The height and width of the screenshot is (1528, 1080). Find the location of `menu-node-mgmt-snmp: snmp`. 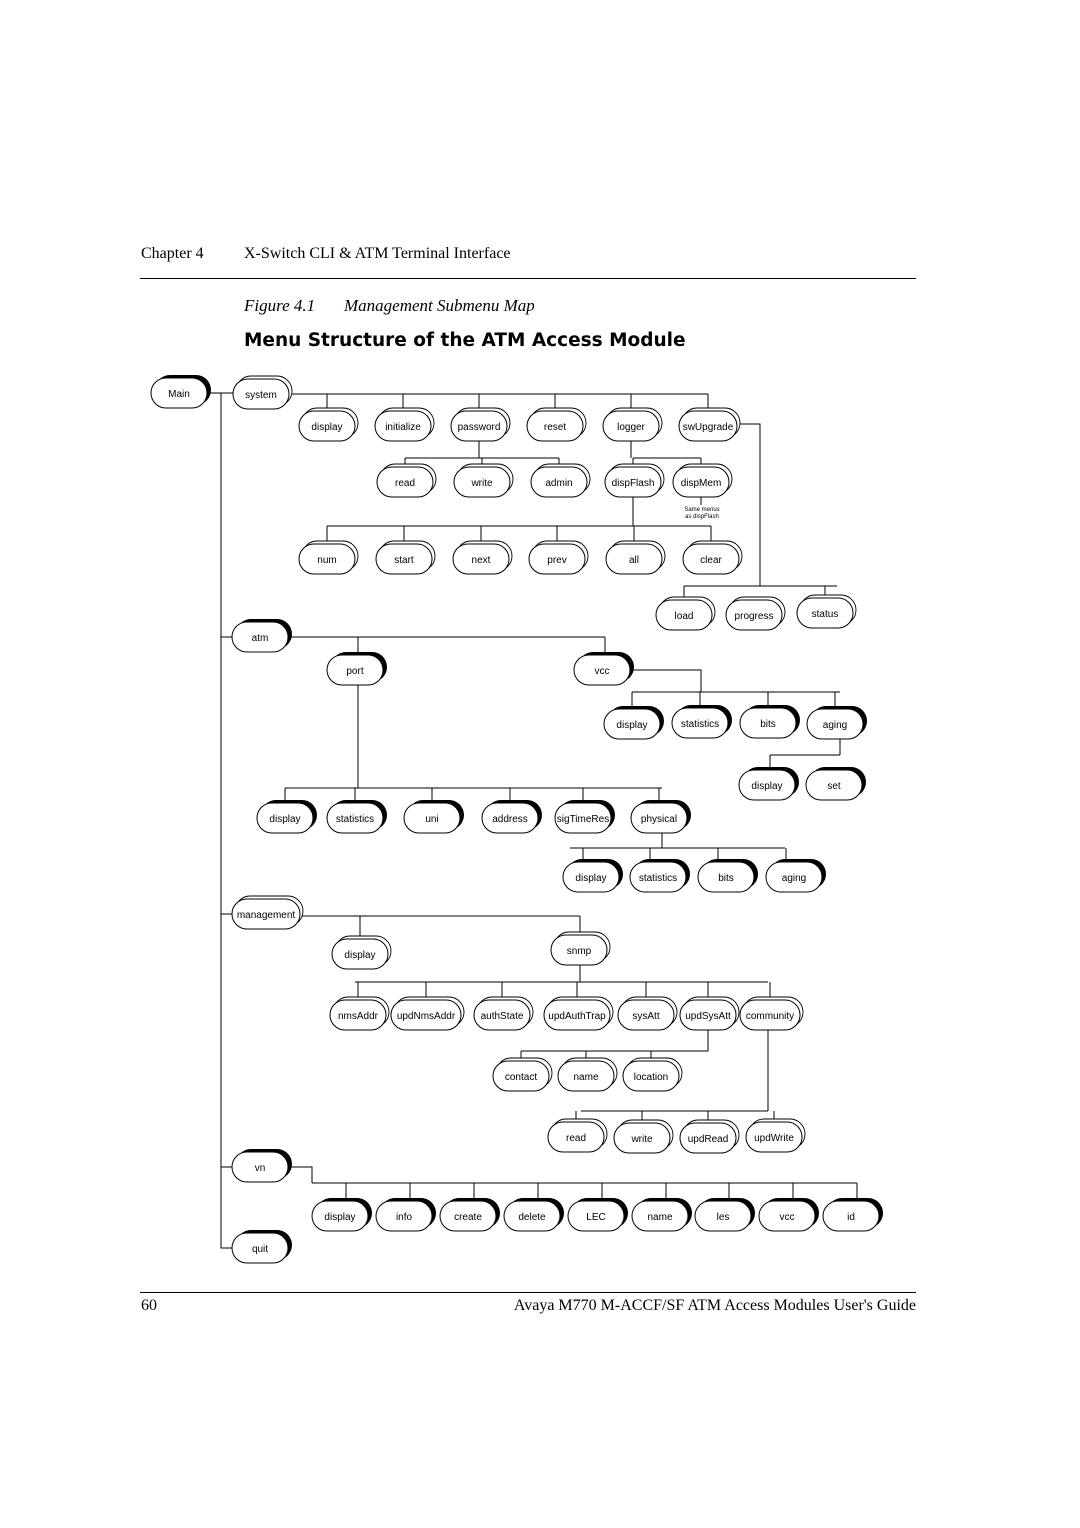

menu-node-mgmt-snmp: snmp is located at coordinates (580, 948).